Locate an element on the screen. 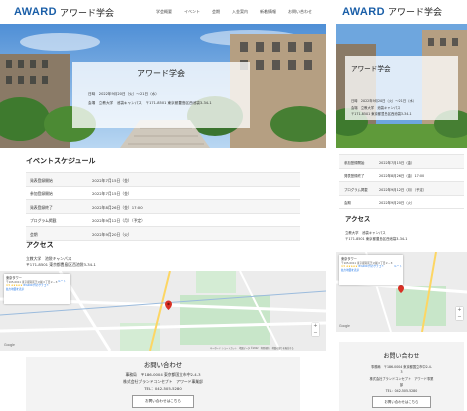 This screenshot has width=467, height=411. nav-item-payment: 入金案内 is located at coordinates (240, 12).